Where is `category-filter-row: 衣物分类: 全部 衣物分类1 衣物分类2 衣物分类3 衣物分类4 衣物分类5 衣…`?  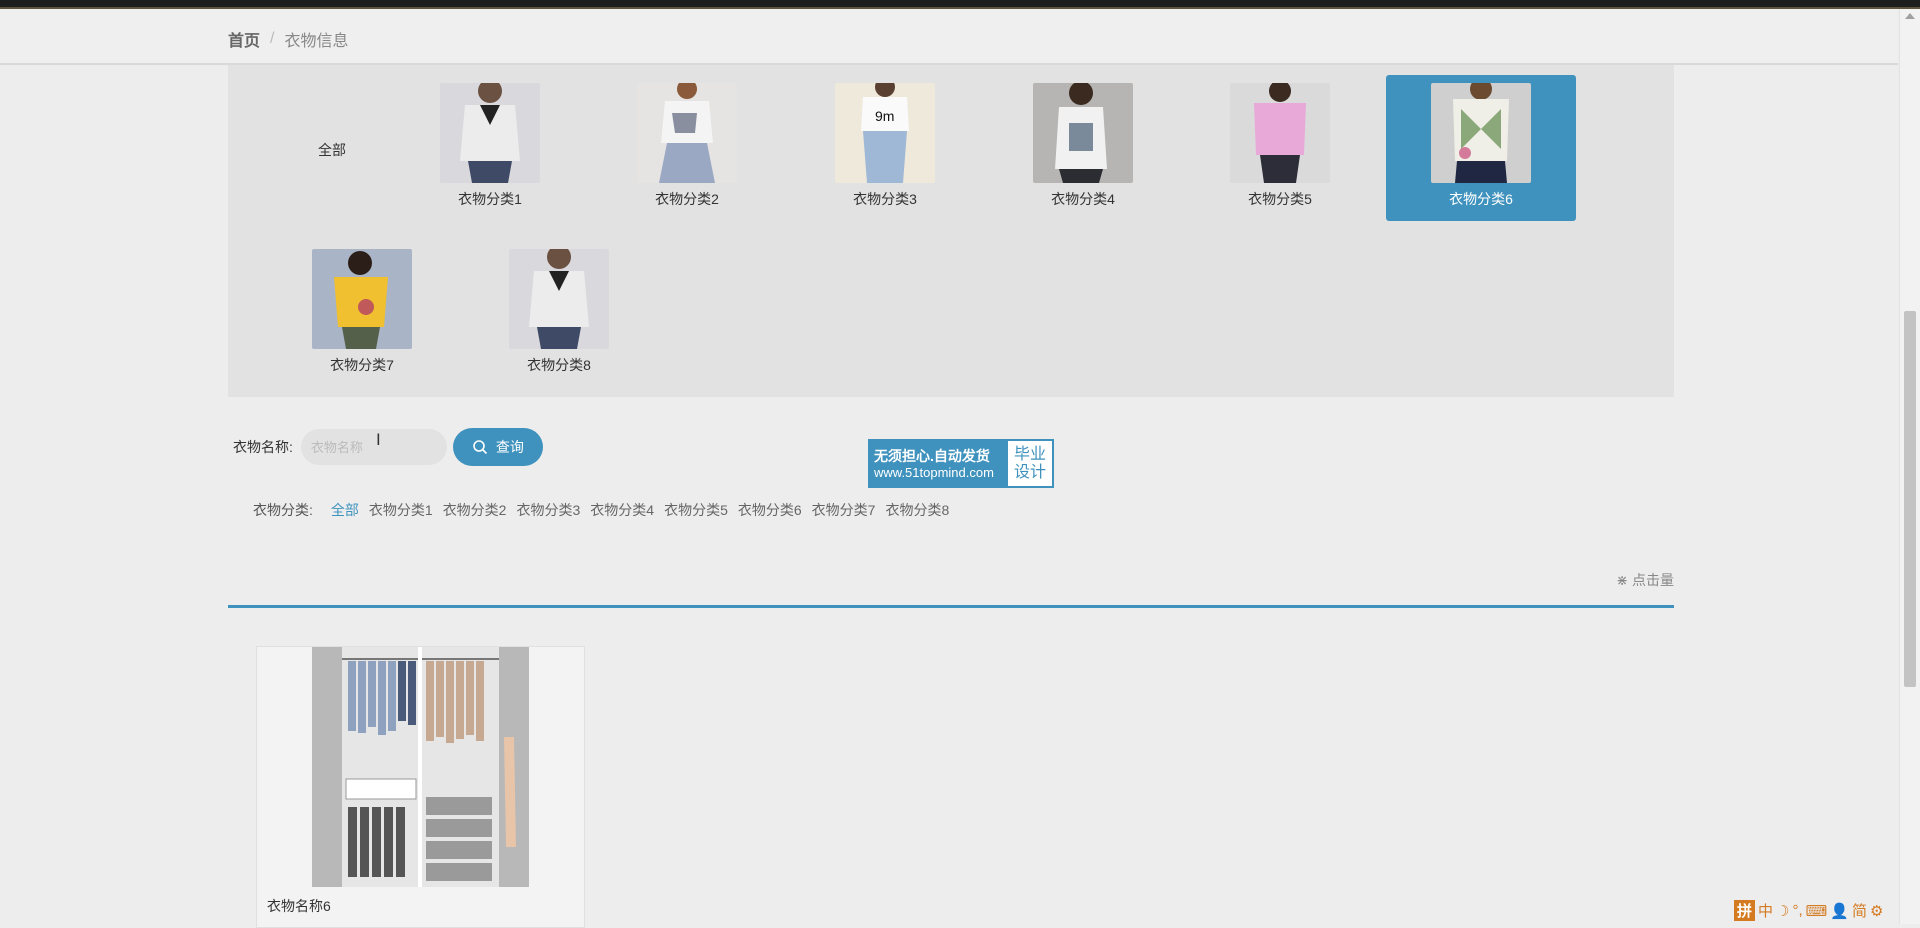
category-filter-row: 衣物分类: 全部 衣物分类1 衣物分类2 衣物分类3 衣物分类4 衣物分类5 衣… is located at coordinates (601, 510).